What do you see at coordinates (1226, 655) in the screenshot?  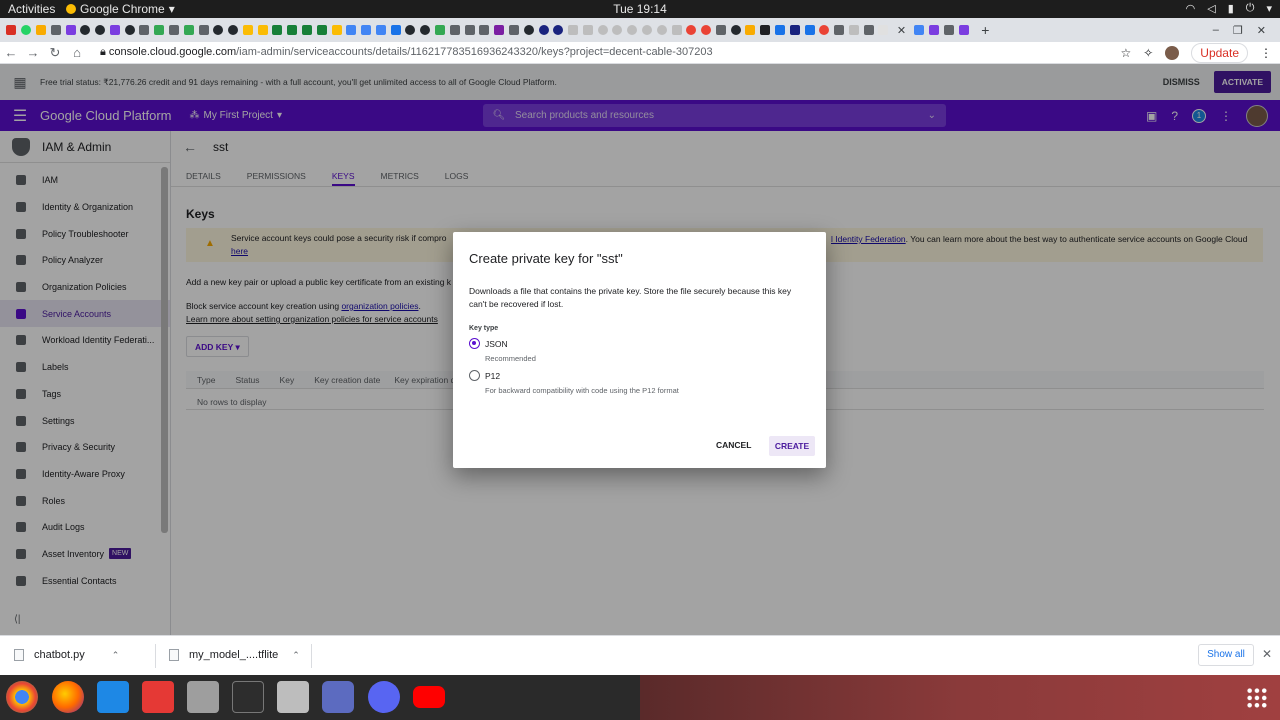 I see `show-all-button: Show all` at bounding box center [1226, 655].